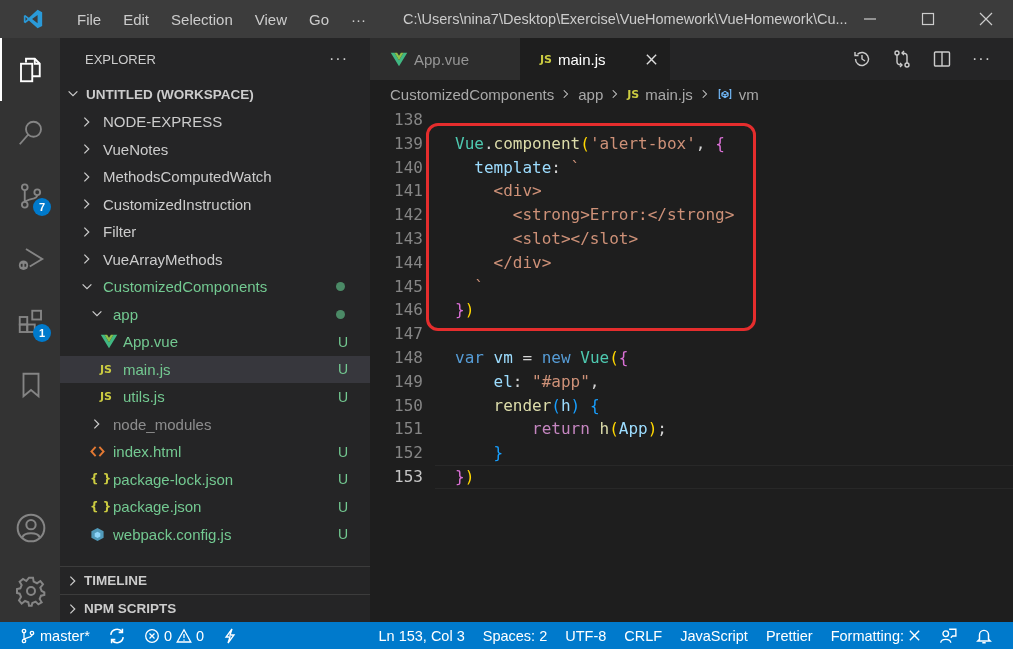  I want to click on branch-name: master*, so click(65, 635).